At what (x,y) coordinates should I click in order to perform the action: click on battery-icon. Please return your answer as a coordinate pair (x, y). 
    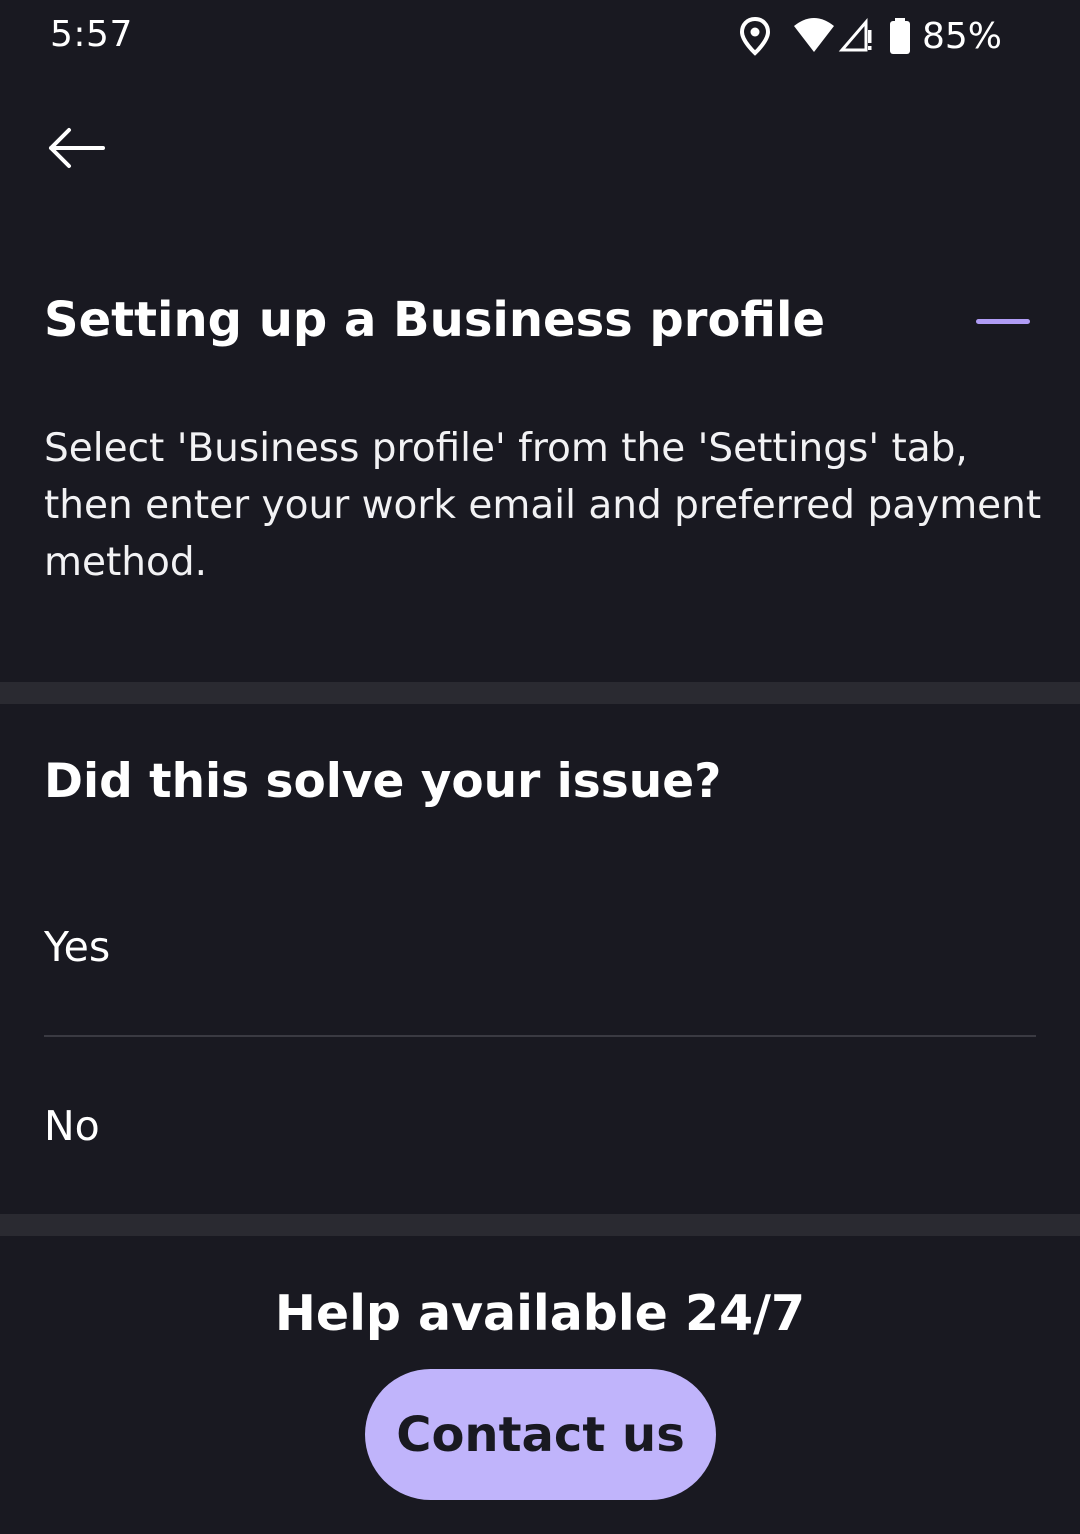
    Looking at the image, I should click on (900, 36).